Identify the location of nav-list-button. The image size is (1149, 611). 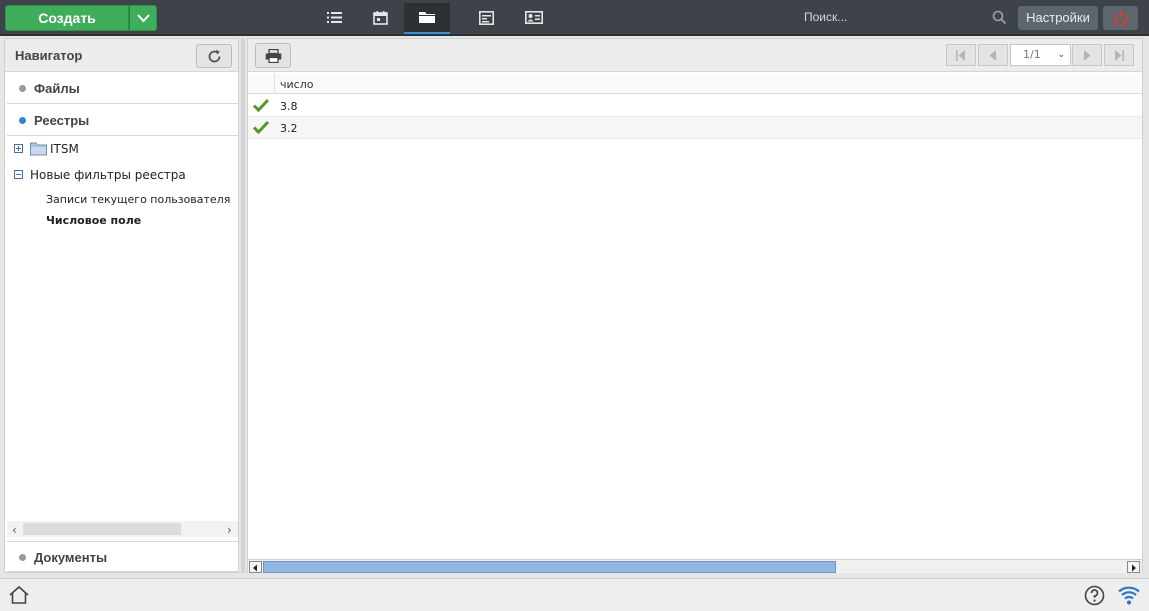
(335, 18).